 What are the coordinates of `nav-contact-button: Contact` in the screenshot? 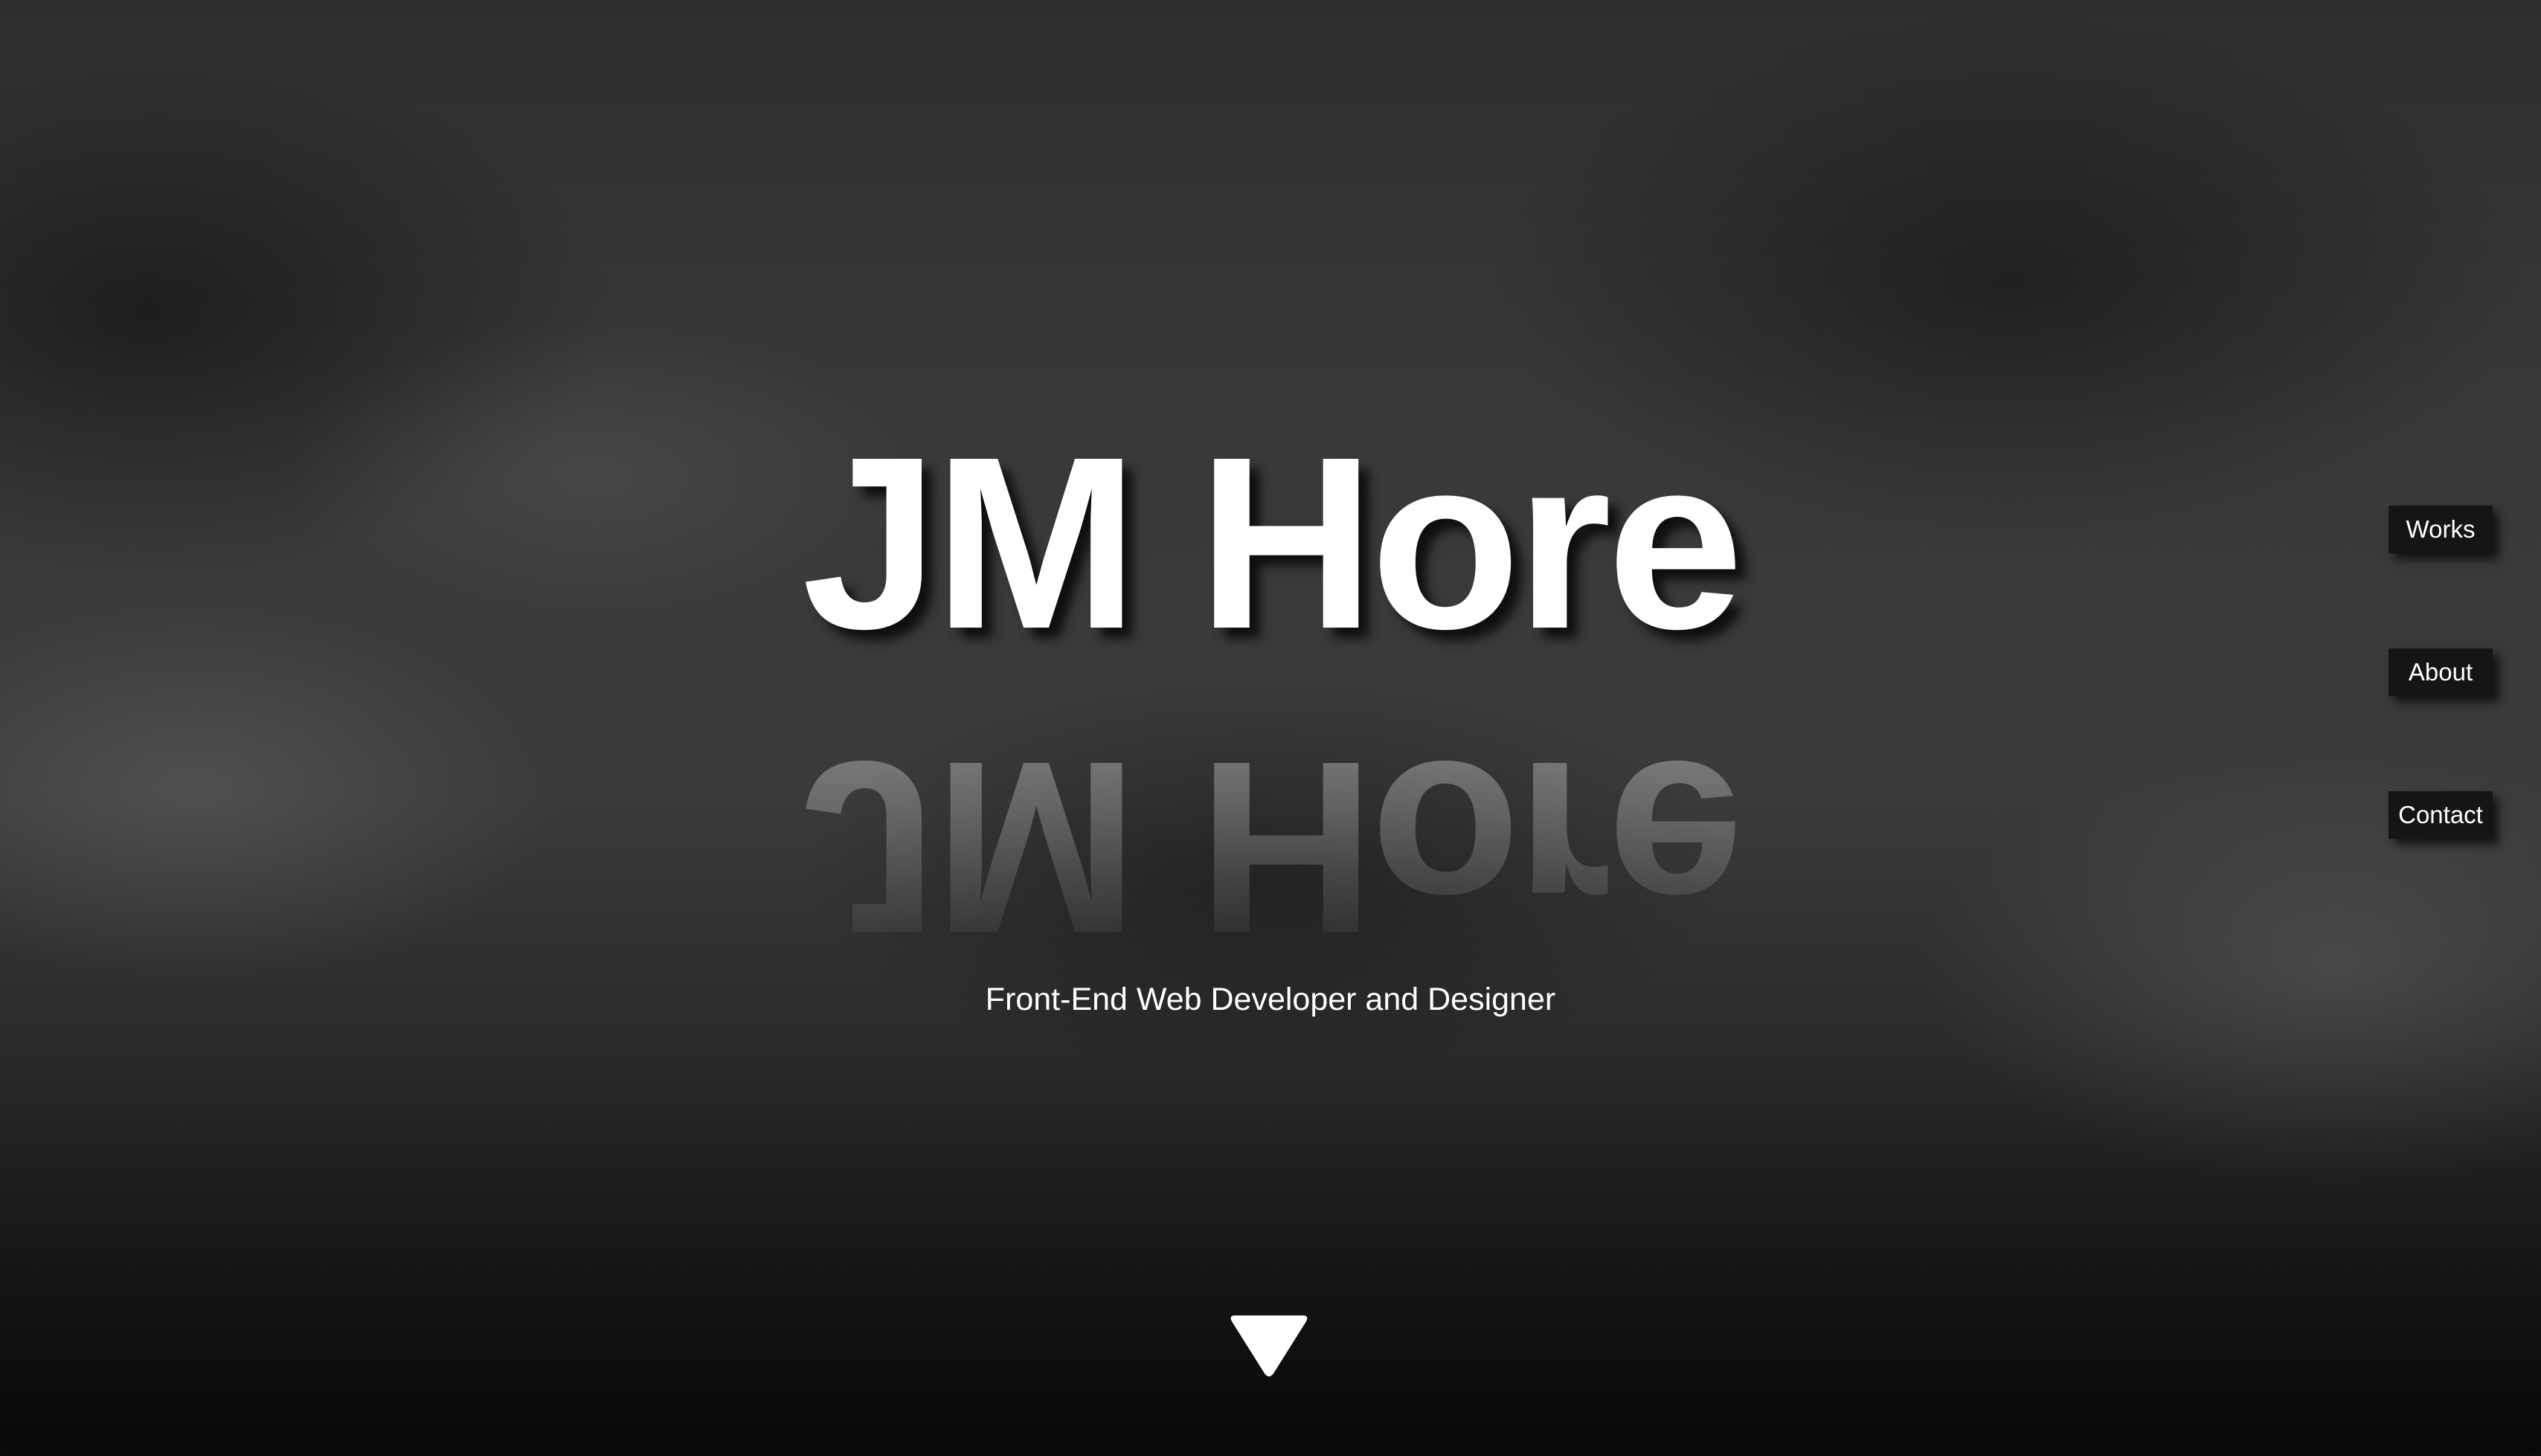 It's located at (2441, 815).